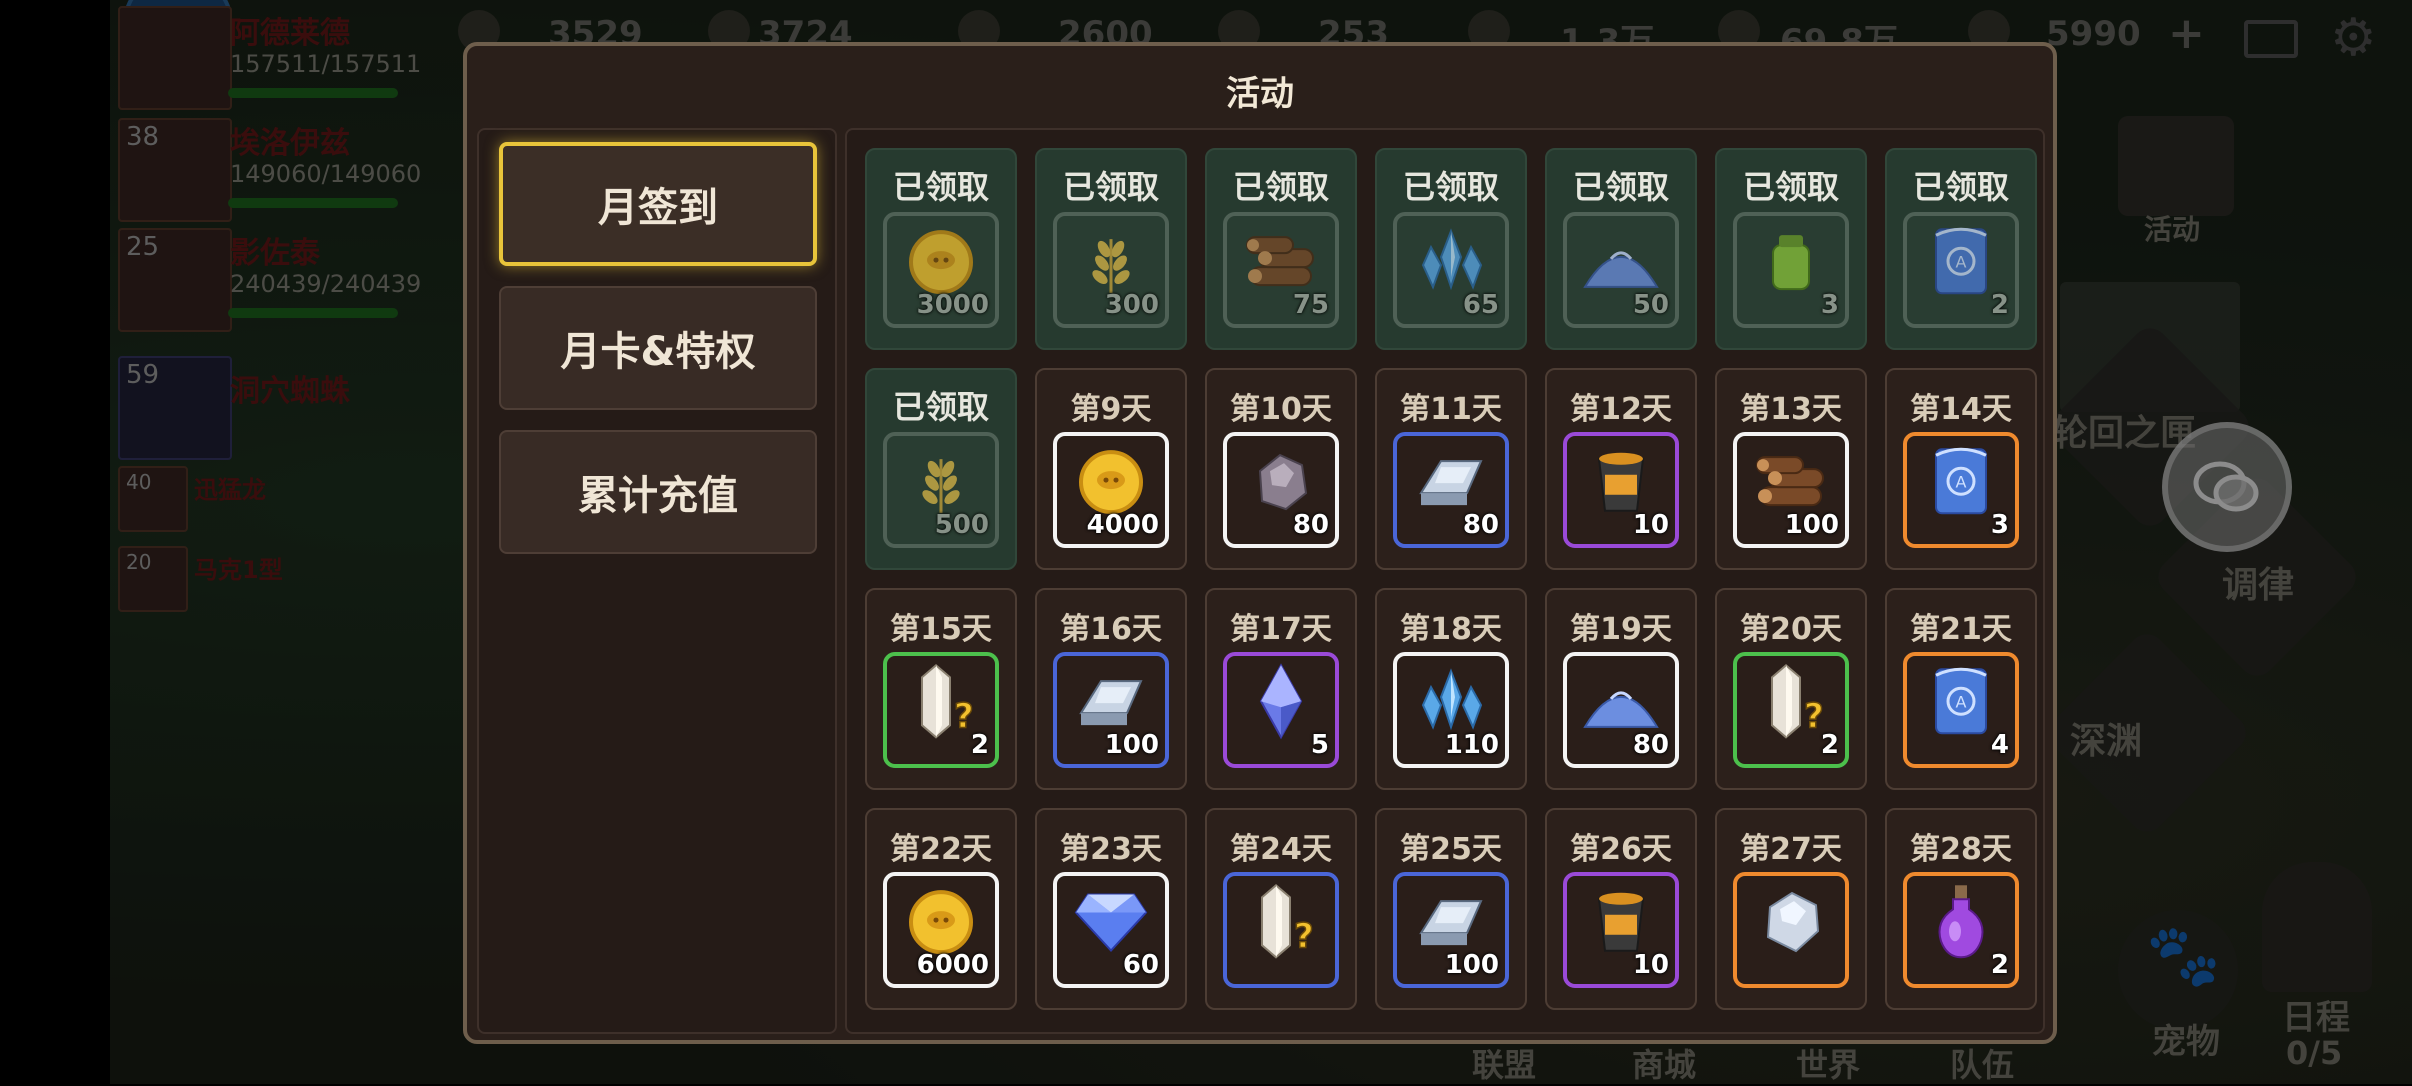 The image size is (2412, 1086). What do you see at coordinates (941, 849) in the screenshot?
I see `day-label: 第22天` at bounding box center [941, 849].